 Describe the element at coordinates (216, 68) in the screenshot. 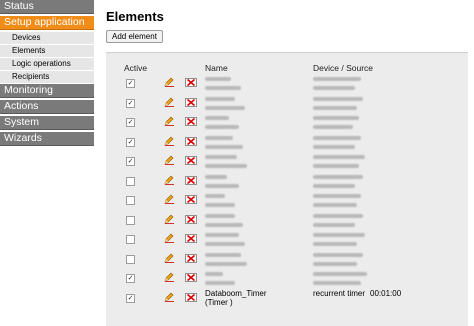

I see `column-header-name: Name` at that location.